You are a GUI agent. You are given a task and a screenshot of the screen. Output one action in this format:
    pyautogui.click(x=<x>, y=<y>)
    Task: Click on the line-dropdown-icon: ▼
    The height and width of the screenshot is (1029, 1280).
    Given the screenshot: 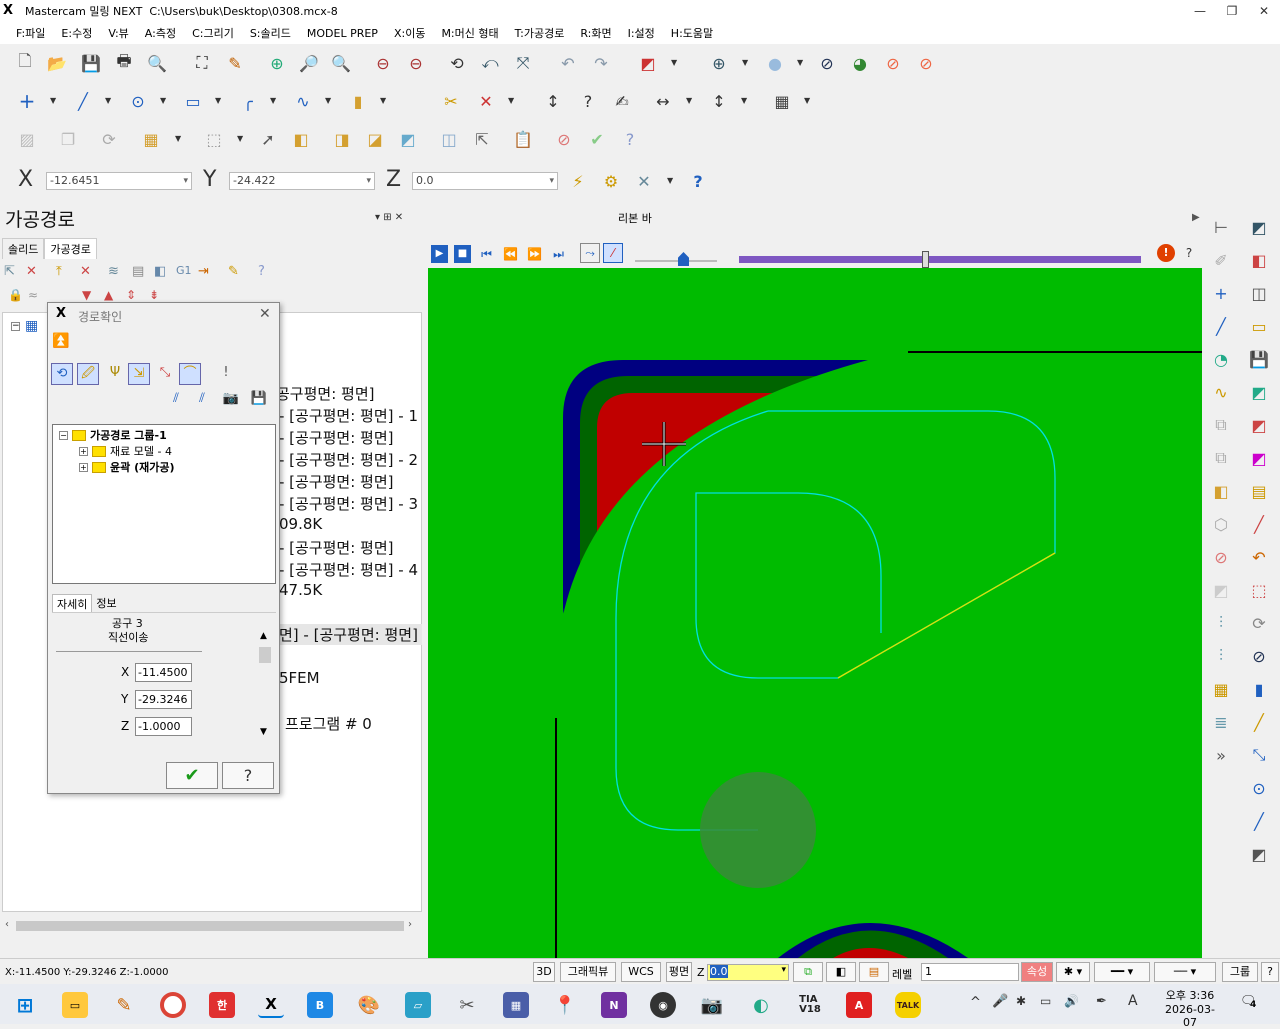 What is the action you would take?
    pyautogui.click(x=108, y=100)
    